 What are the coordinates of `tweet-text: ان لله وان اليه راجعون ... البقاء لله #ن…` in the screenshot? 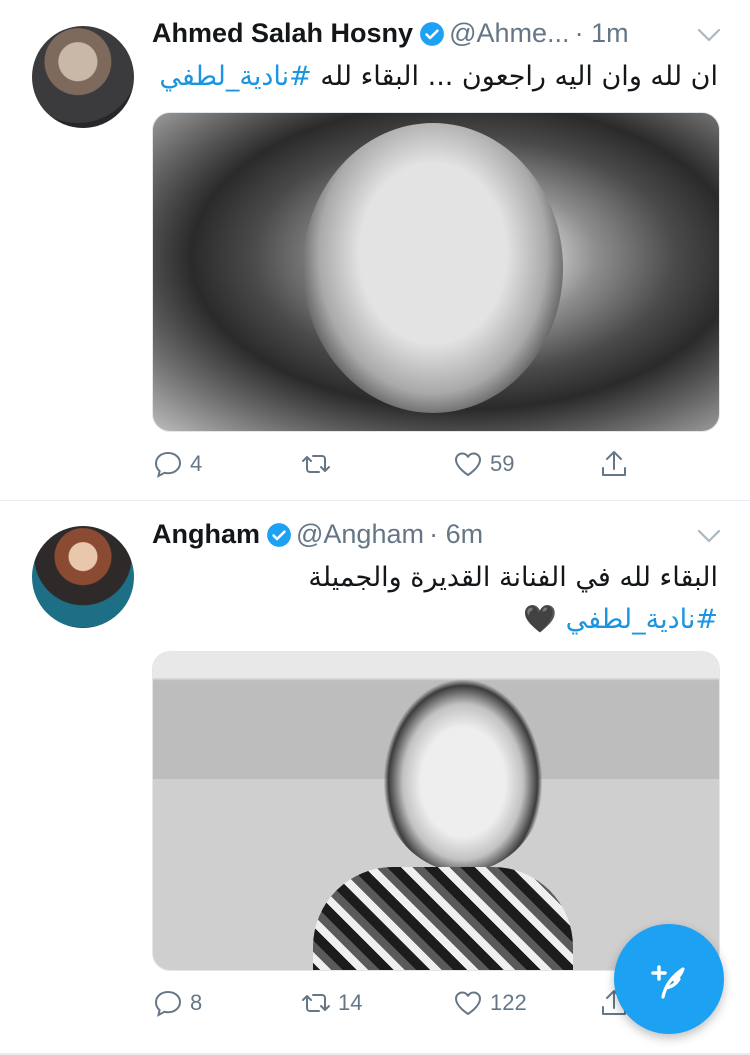 It's located at (435, 77).